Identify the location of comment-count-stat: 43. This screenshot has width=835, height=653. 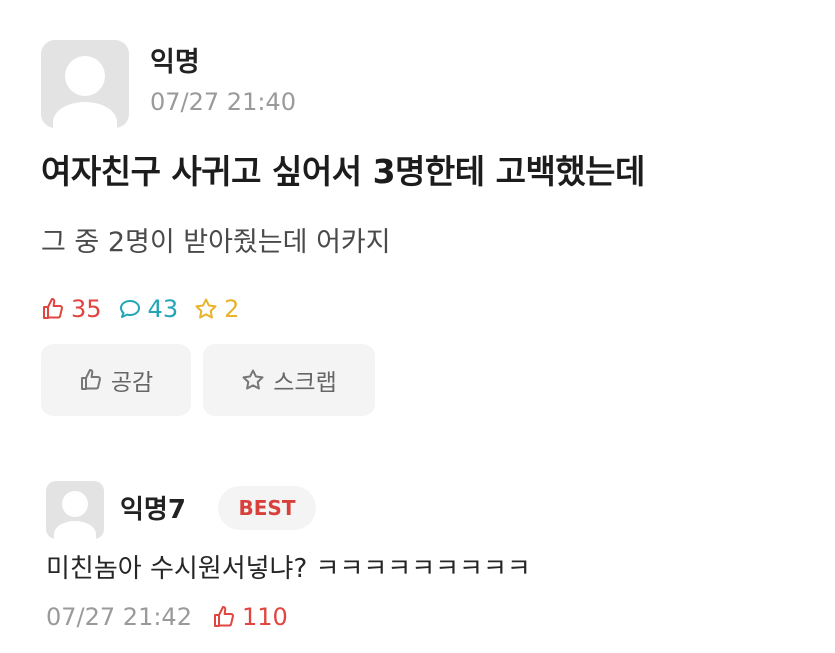
(148, 309).